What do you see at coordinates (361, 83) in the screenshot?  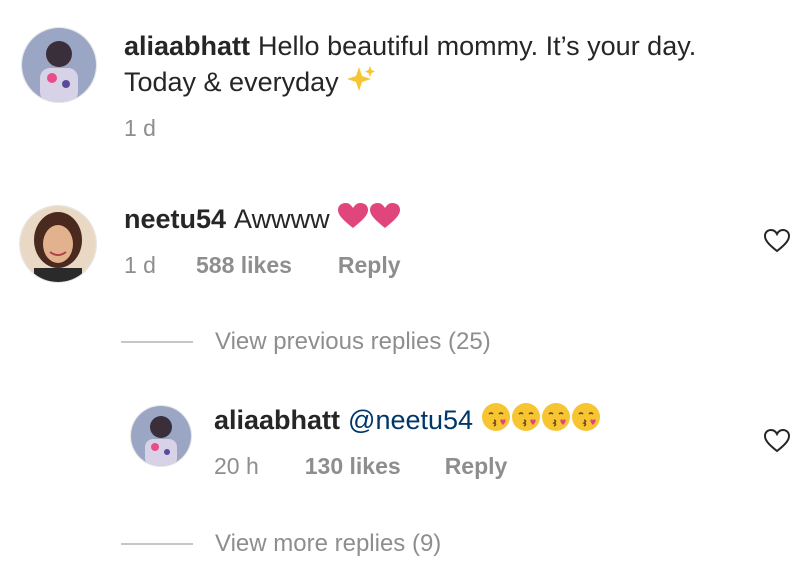 I see `sparkles-icon` at bounding box center [361, 83].